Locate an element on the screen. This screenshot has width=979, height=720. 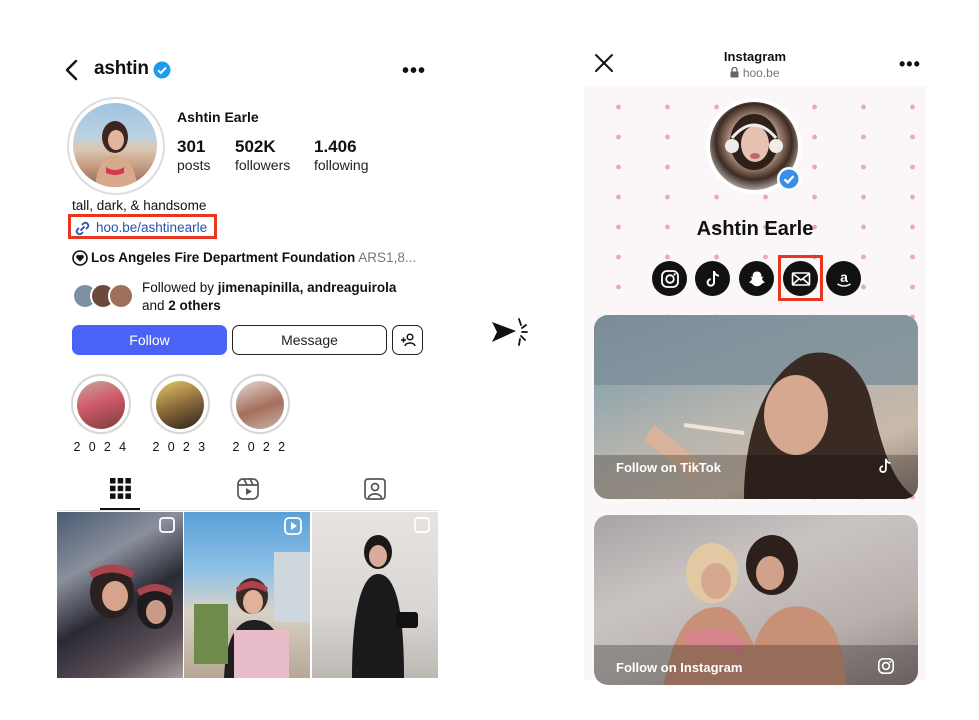
instagram-card-label: Follow on Instagram is located at coordinates (679, 667).